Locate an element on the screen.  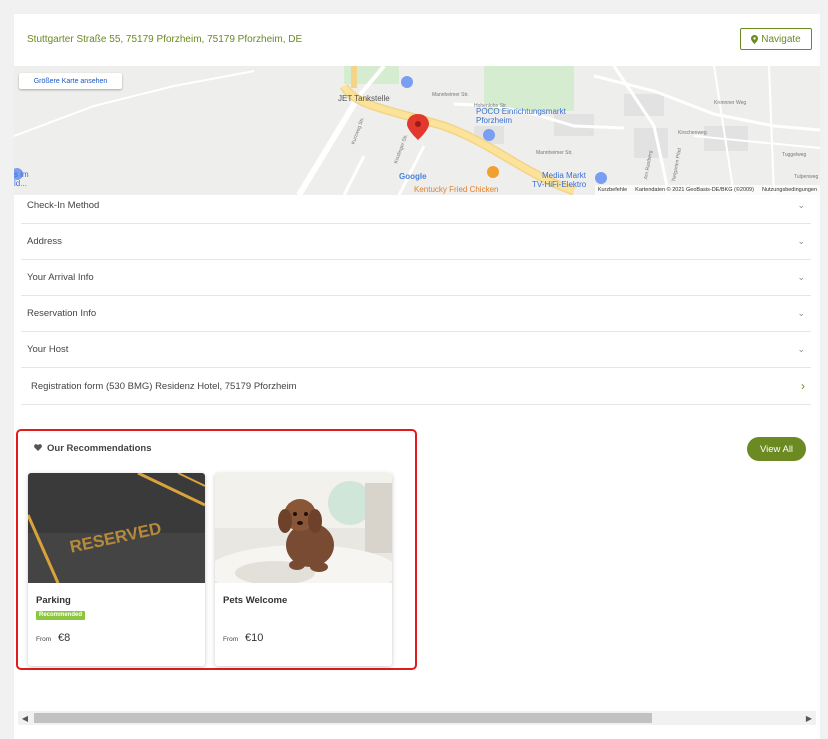
accordion-reservation-info: Reservation Info ⌄ is located at coordinates (416, 314).